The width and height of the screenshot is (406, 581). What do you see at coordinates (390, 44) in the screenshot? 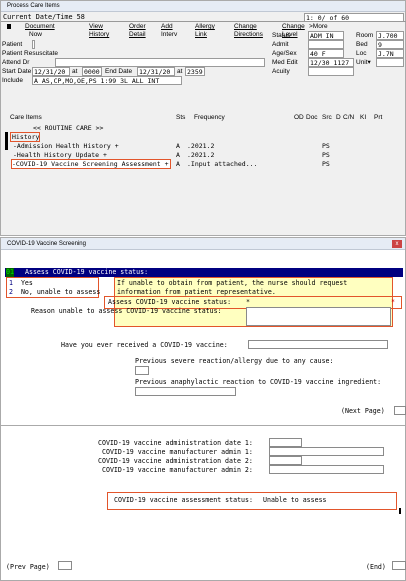
I see `bed-field: 9` at bounding box center [390, 44].